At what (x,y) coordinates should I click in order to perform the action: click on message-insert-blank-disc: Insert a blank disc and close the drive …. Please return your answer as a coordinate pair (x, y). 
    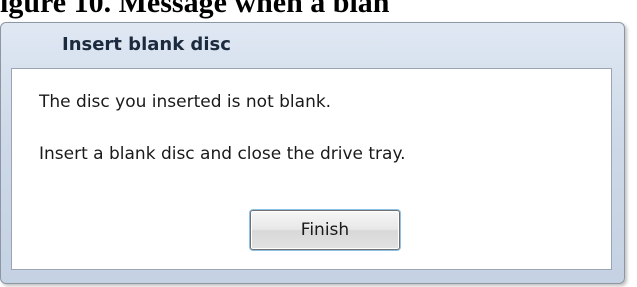
    Looking at the image, I should click on (222, 154).